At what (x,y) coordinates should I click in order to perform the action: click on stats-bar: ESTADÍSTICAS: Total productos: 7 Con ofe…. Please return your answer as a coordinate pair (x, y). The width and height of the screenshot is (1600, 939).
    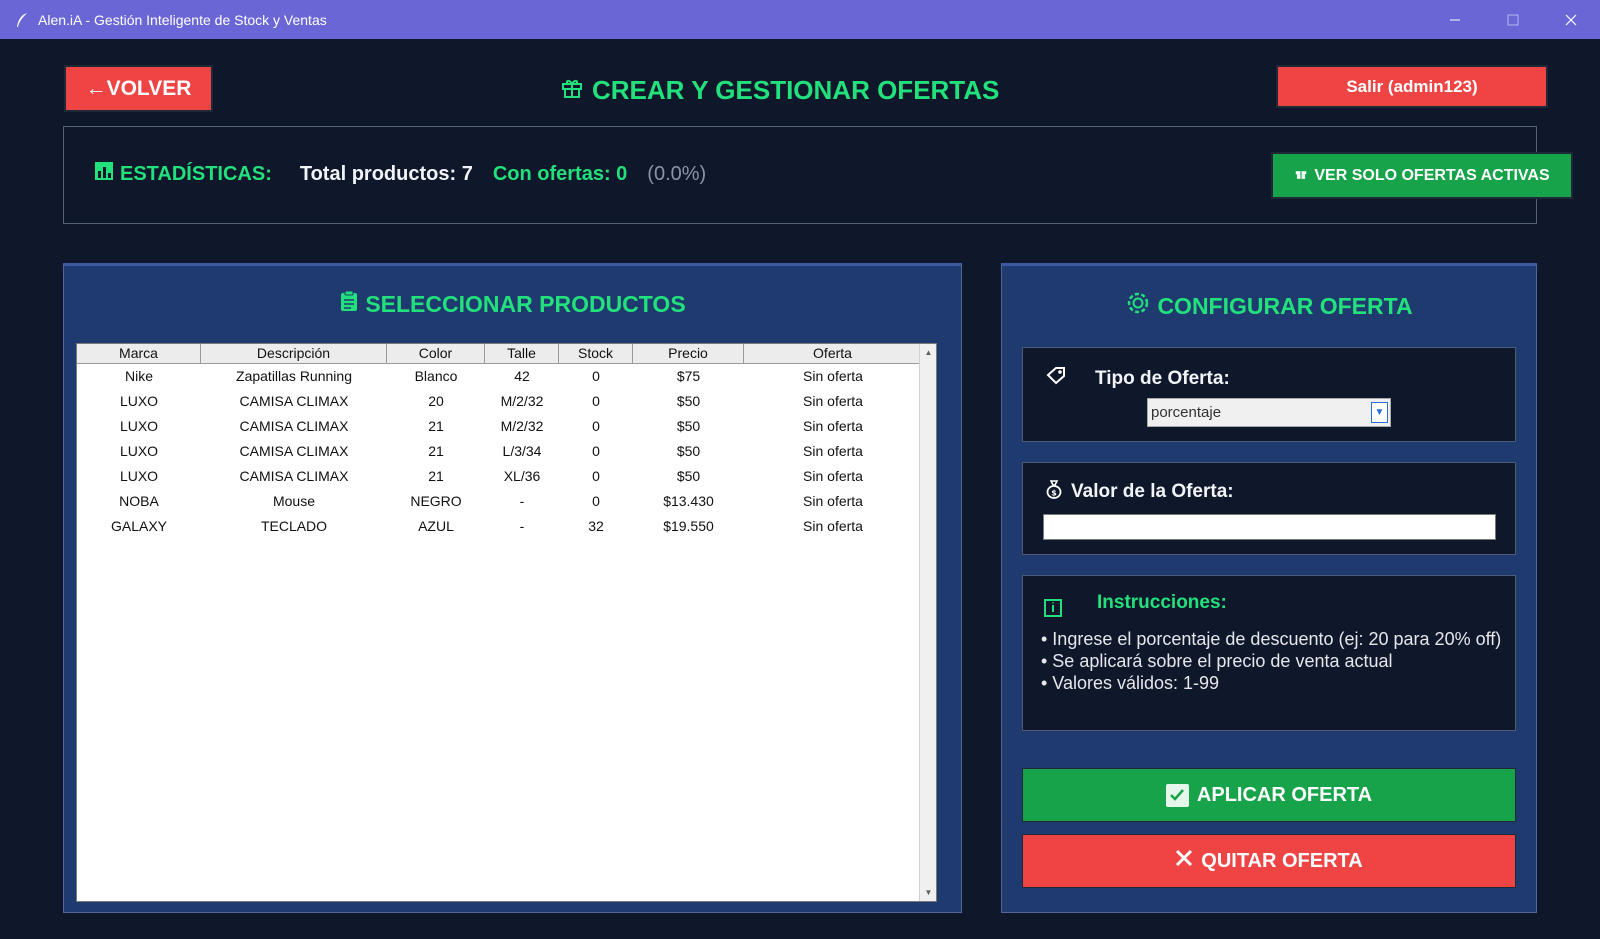
    Looking at the image, I should click on (818, 175).